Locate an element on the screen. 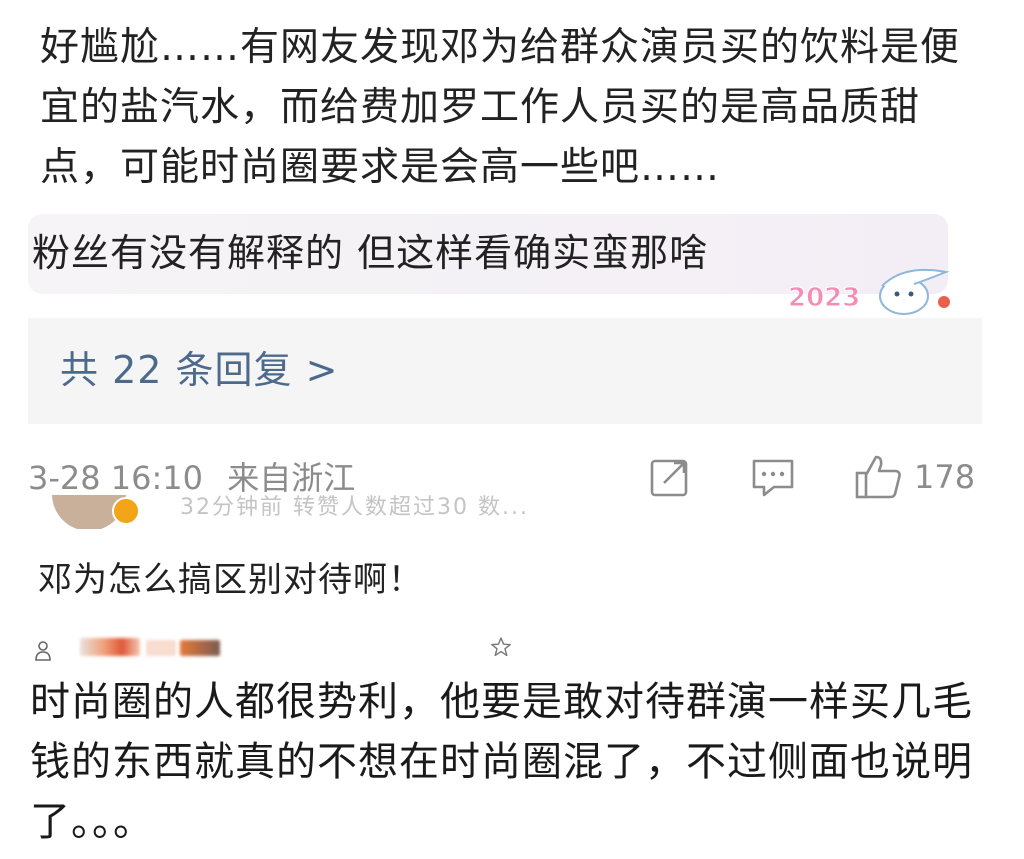  post-meta: 3-28 16:10 来自浙江 is located at coordinates (191, 478).